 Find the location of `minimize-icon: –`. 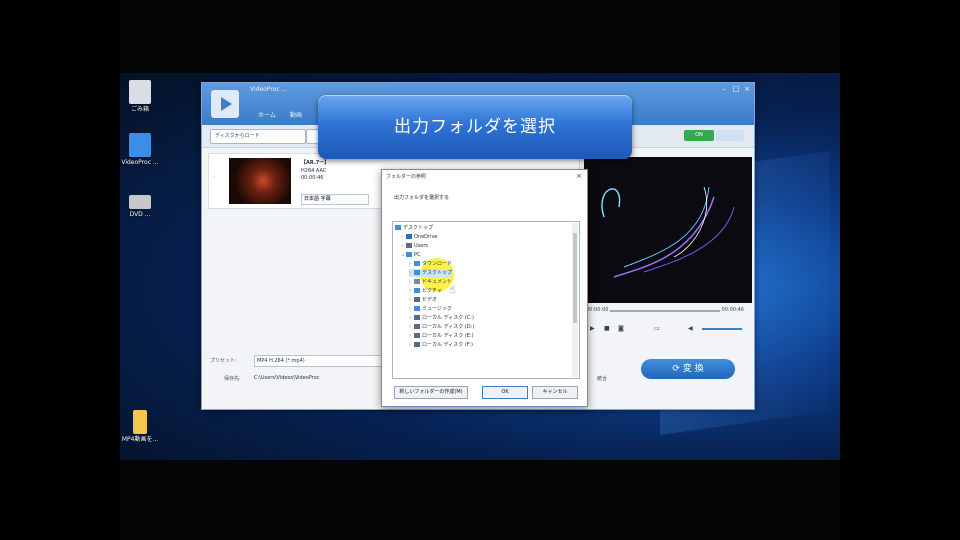

minimize-icon: – is located at coordinates (724, 89).